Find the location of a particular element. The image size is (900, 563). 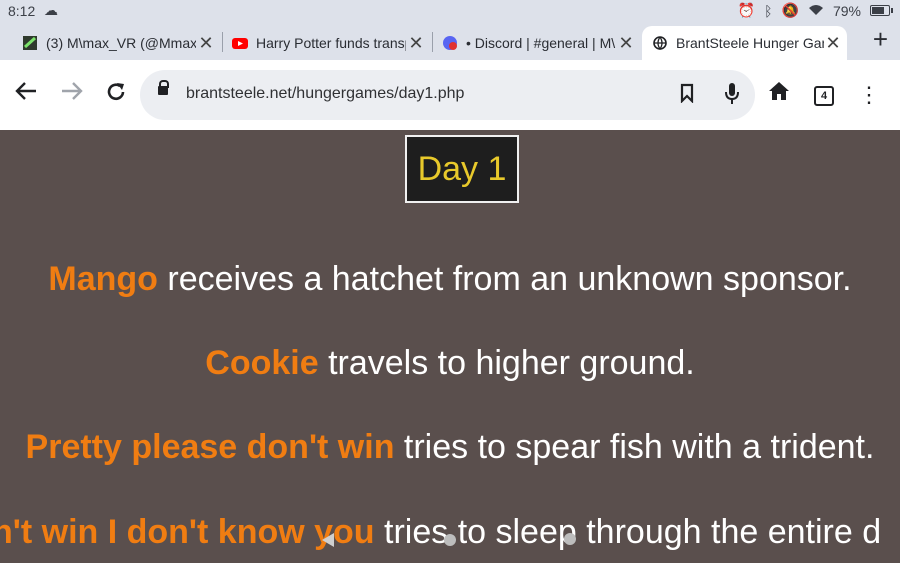

new-tab-icon: + is located at coordinates (880, 39).